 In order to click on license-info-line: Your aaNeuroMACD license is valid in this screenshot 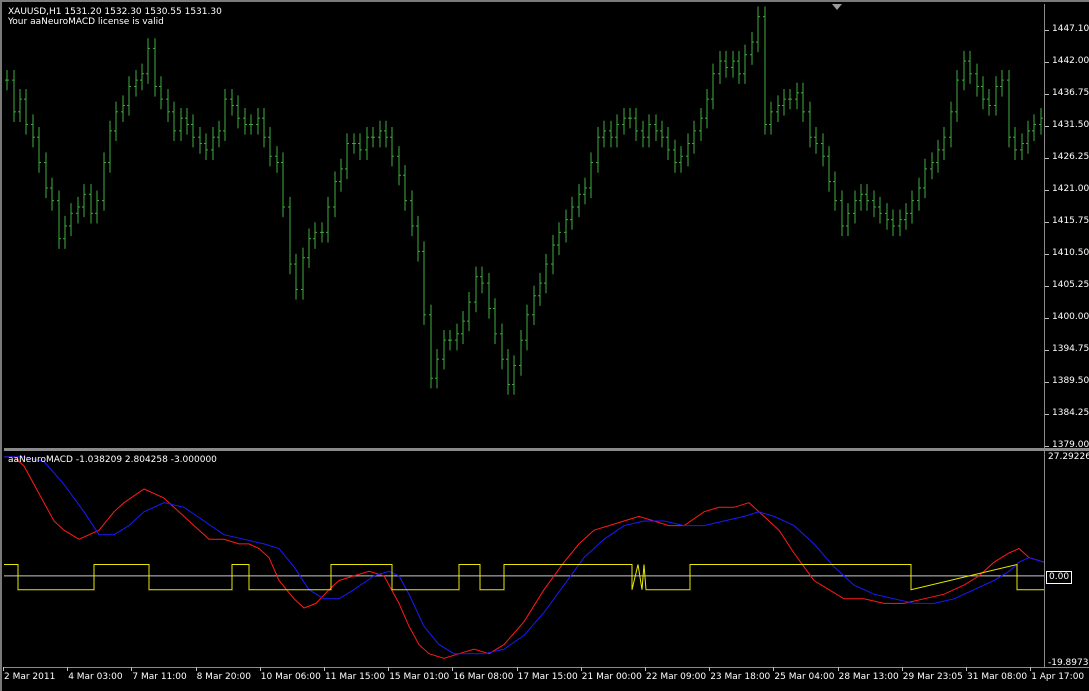, I will do `click(86, 22)`.